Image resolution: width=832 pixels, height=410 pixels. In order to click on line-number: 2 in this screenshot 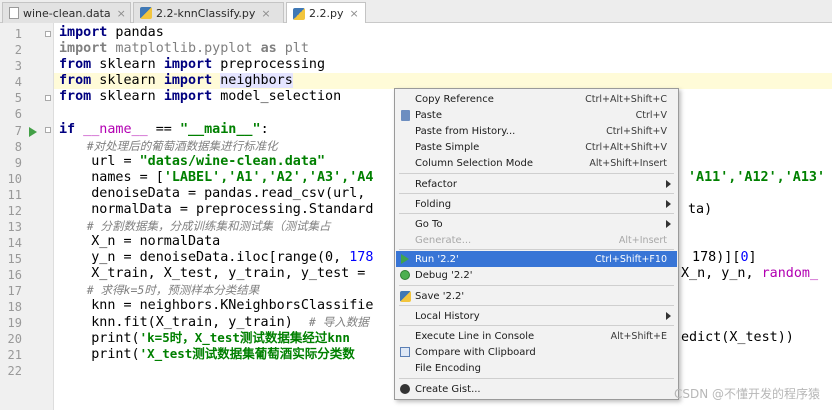, I will do `click(18, 50)`.